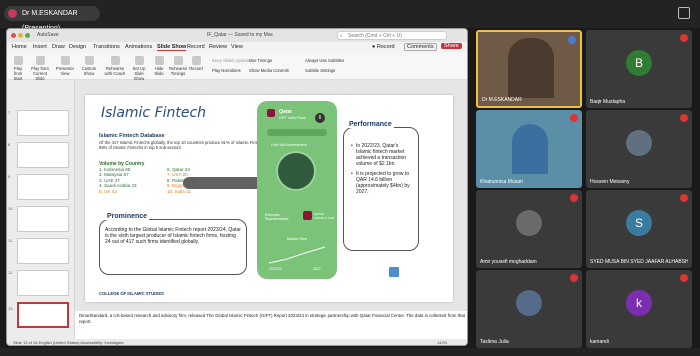 The height and width of the screenshot is (356, 700). What do you see at coordinates (20, 35) in the screenshot?
I see `minimize-window-icon` at bounding box center [20, 35].